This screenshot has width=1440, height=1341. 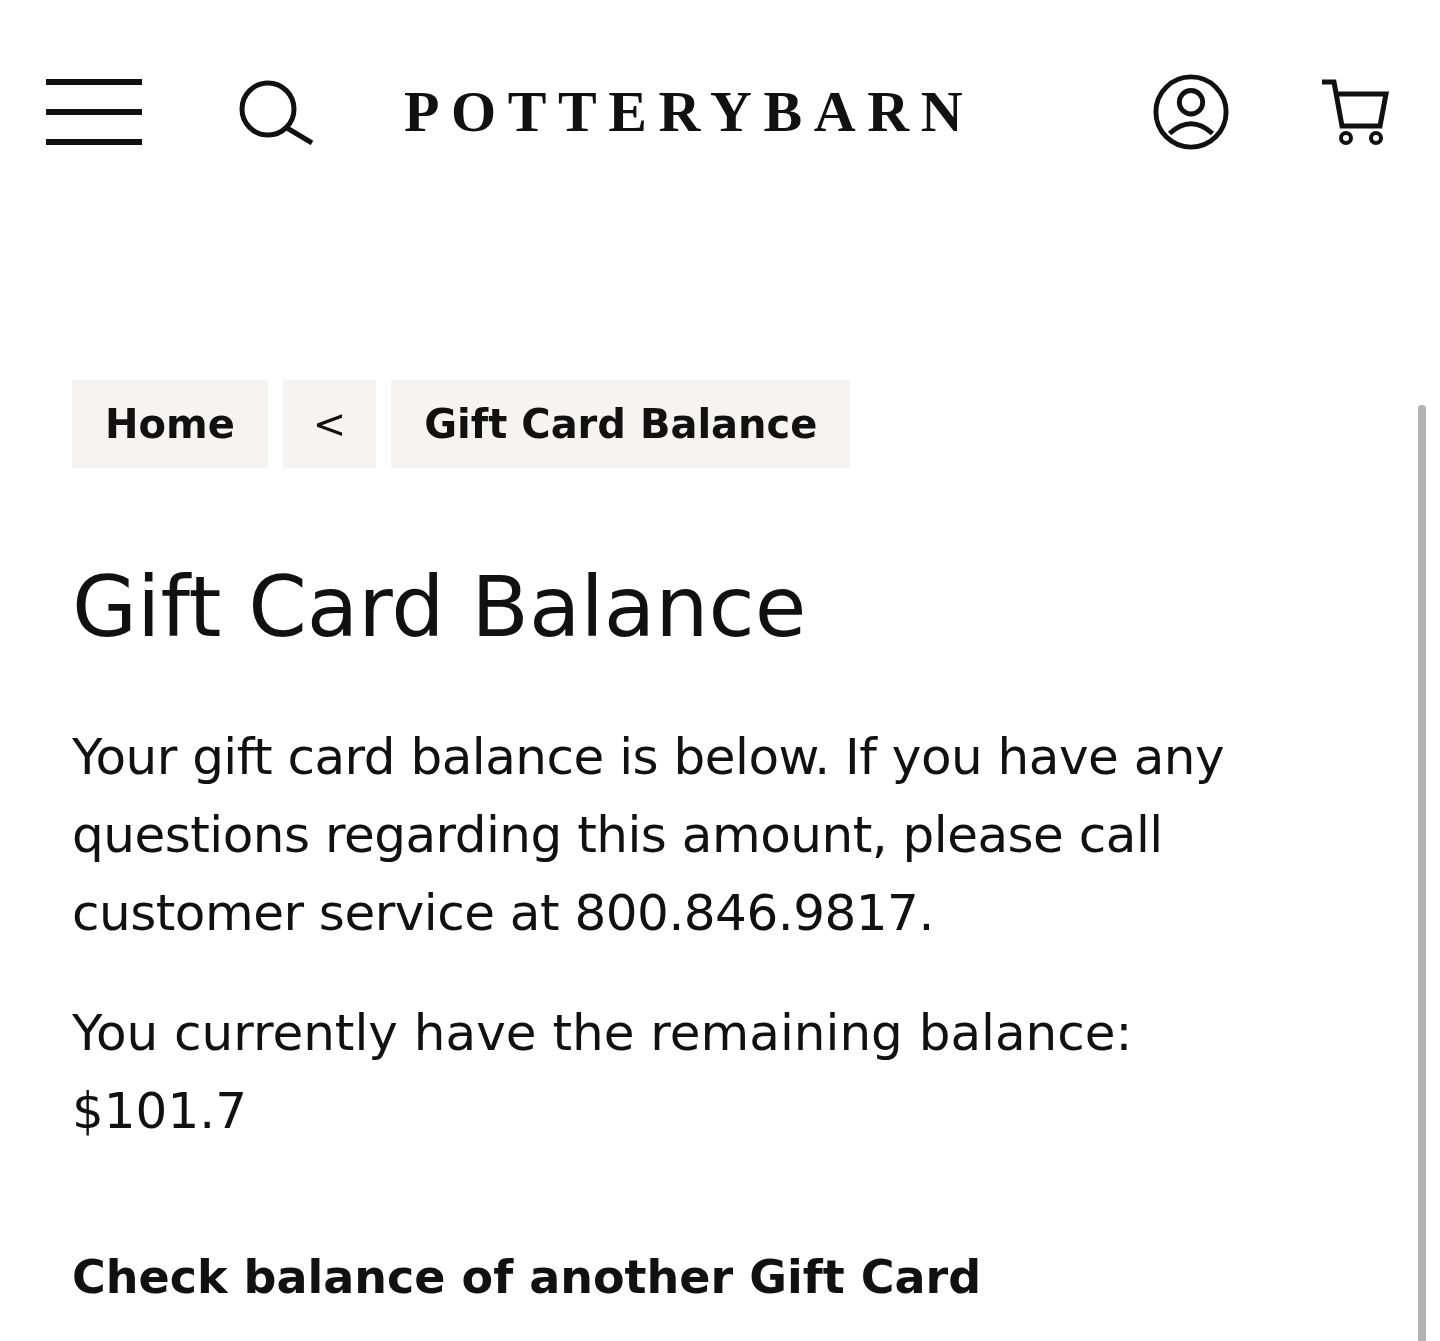 I want to click on breadcrumb-link: Home, so click(x=170, y=424).